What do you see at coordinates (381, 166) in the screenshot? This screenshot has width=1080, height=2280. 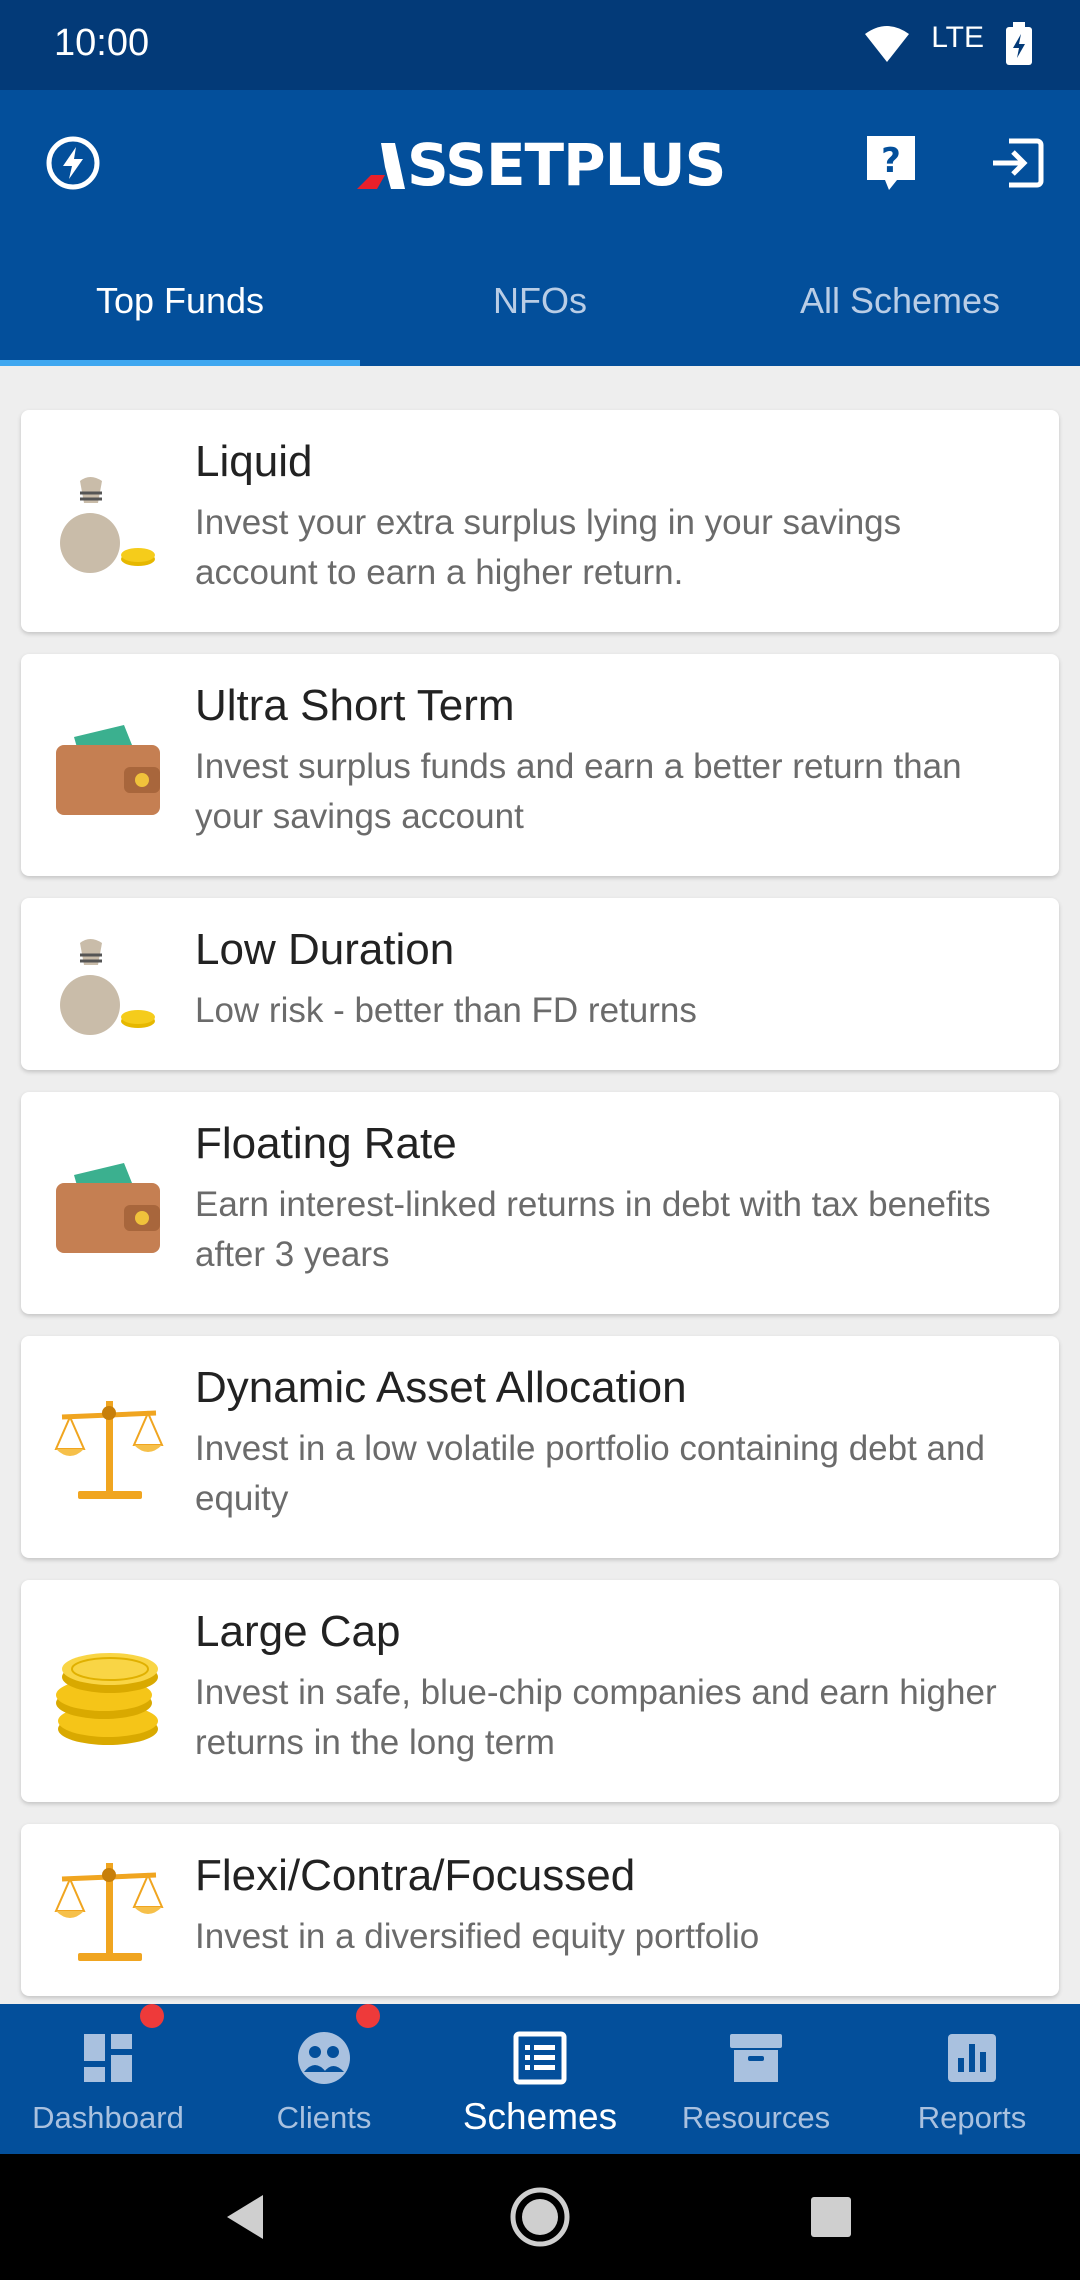 I see `logo-accent-icon` at bounding box center [381, 166].